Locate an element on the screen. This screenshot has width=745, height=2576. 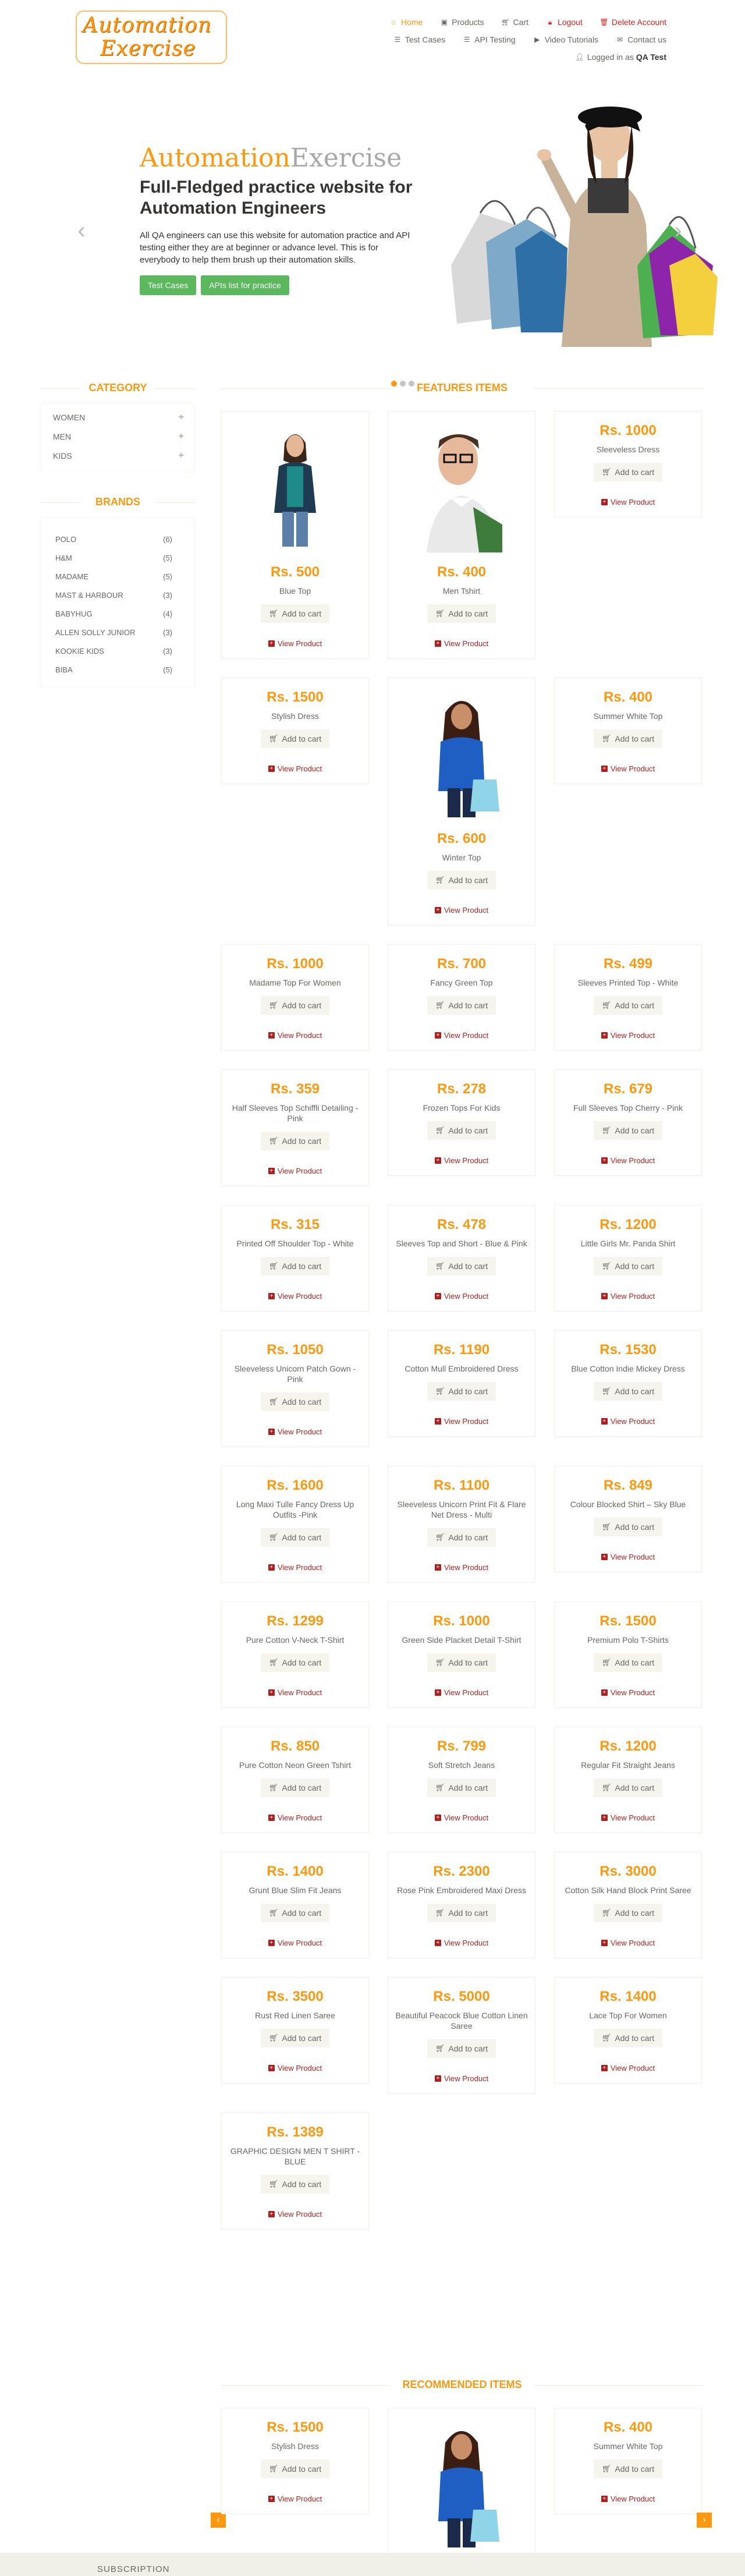
brand-item: H&M (5) is located at coordinates (113, 557).